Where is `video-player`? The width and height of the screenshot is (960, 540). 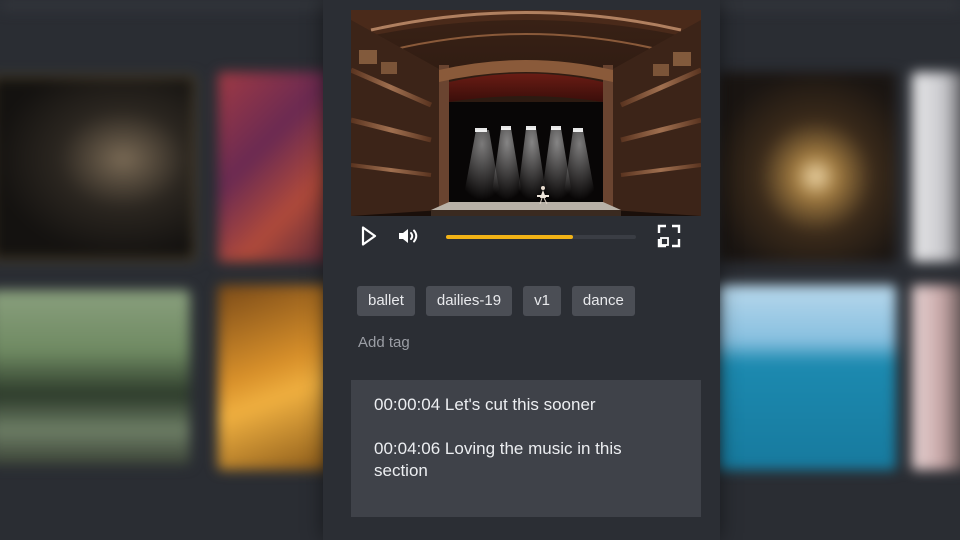
video-player is located at coordinates (526, 113).